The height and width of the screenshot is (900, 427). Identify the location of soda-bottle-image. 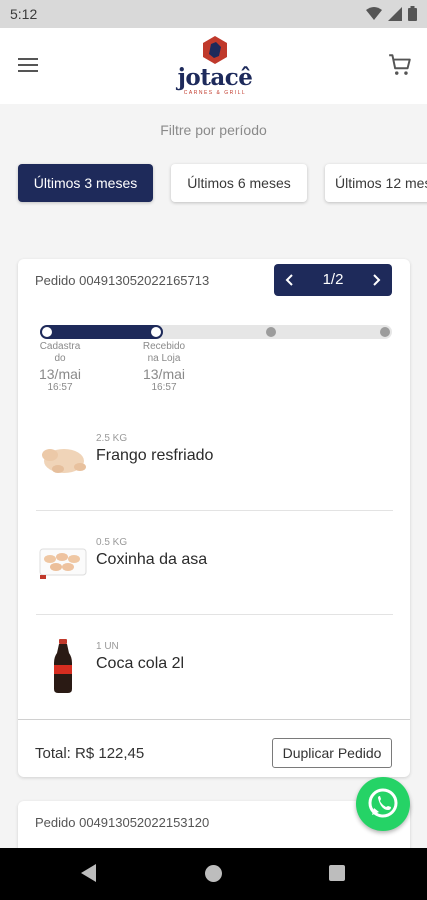
(63, 666).